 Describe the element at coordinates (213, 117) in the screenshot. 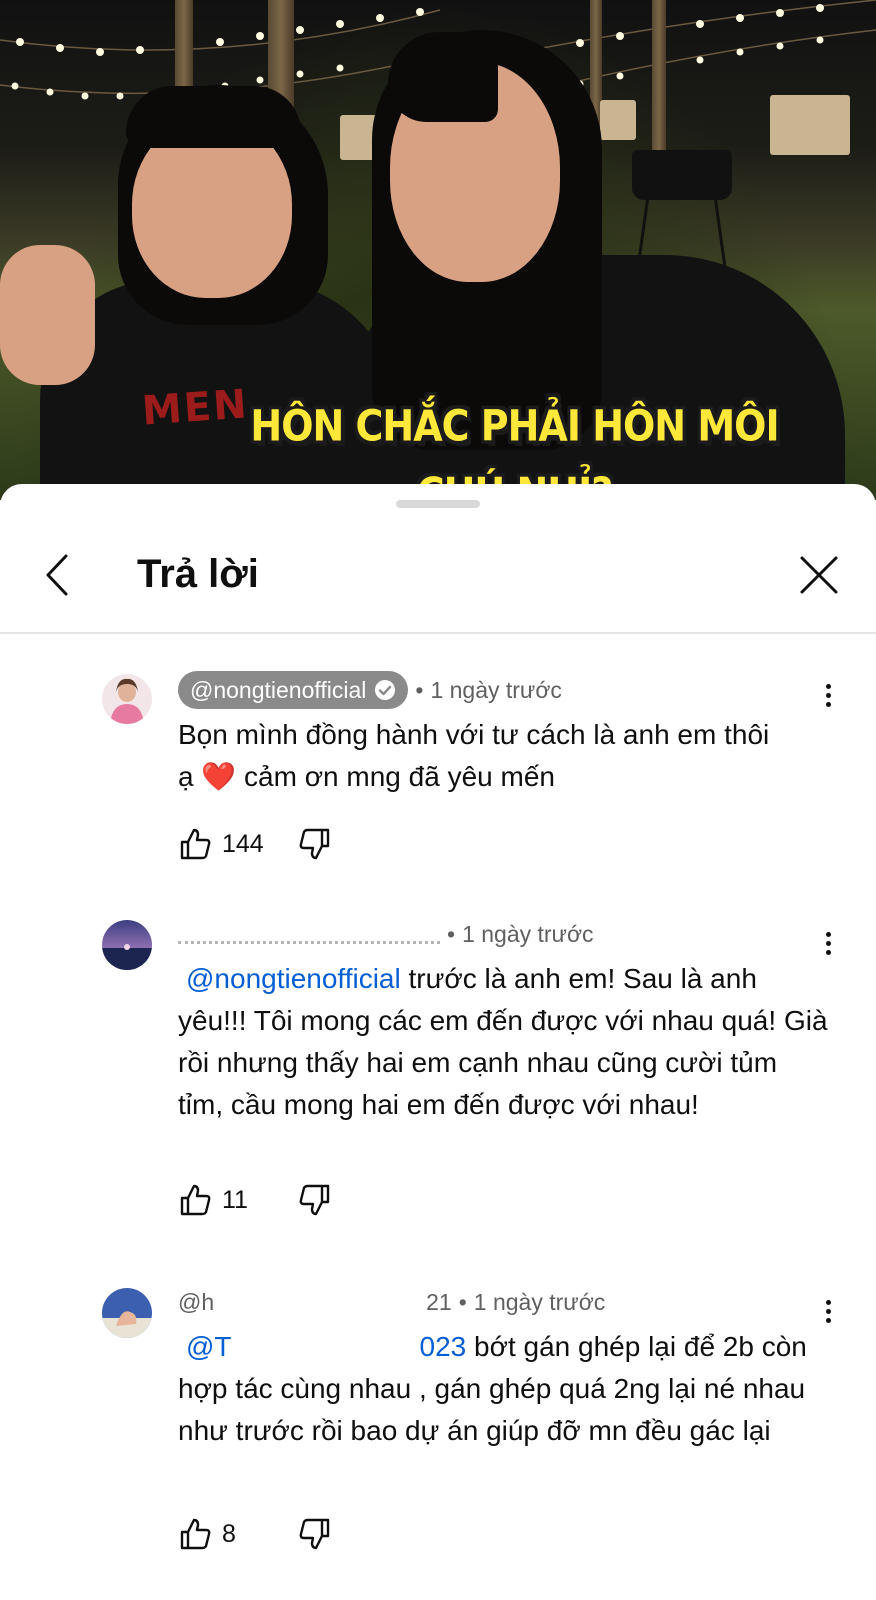

I see `person-left-bangs` at that location.